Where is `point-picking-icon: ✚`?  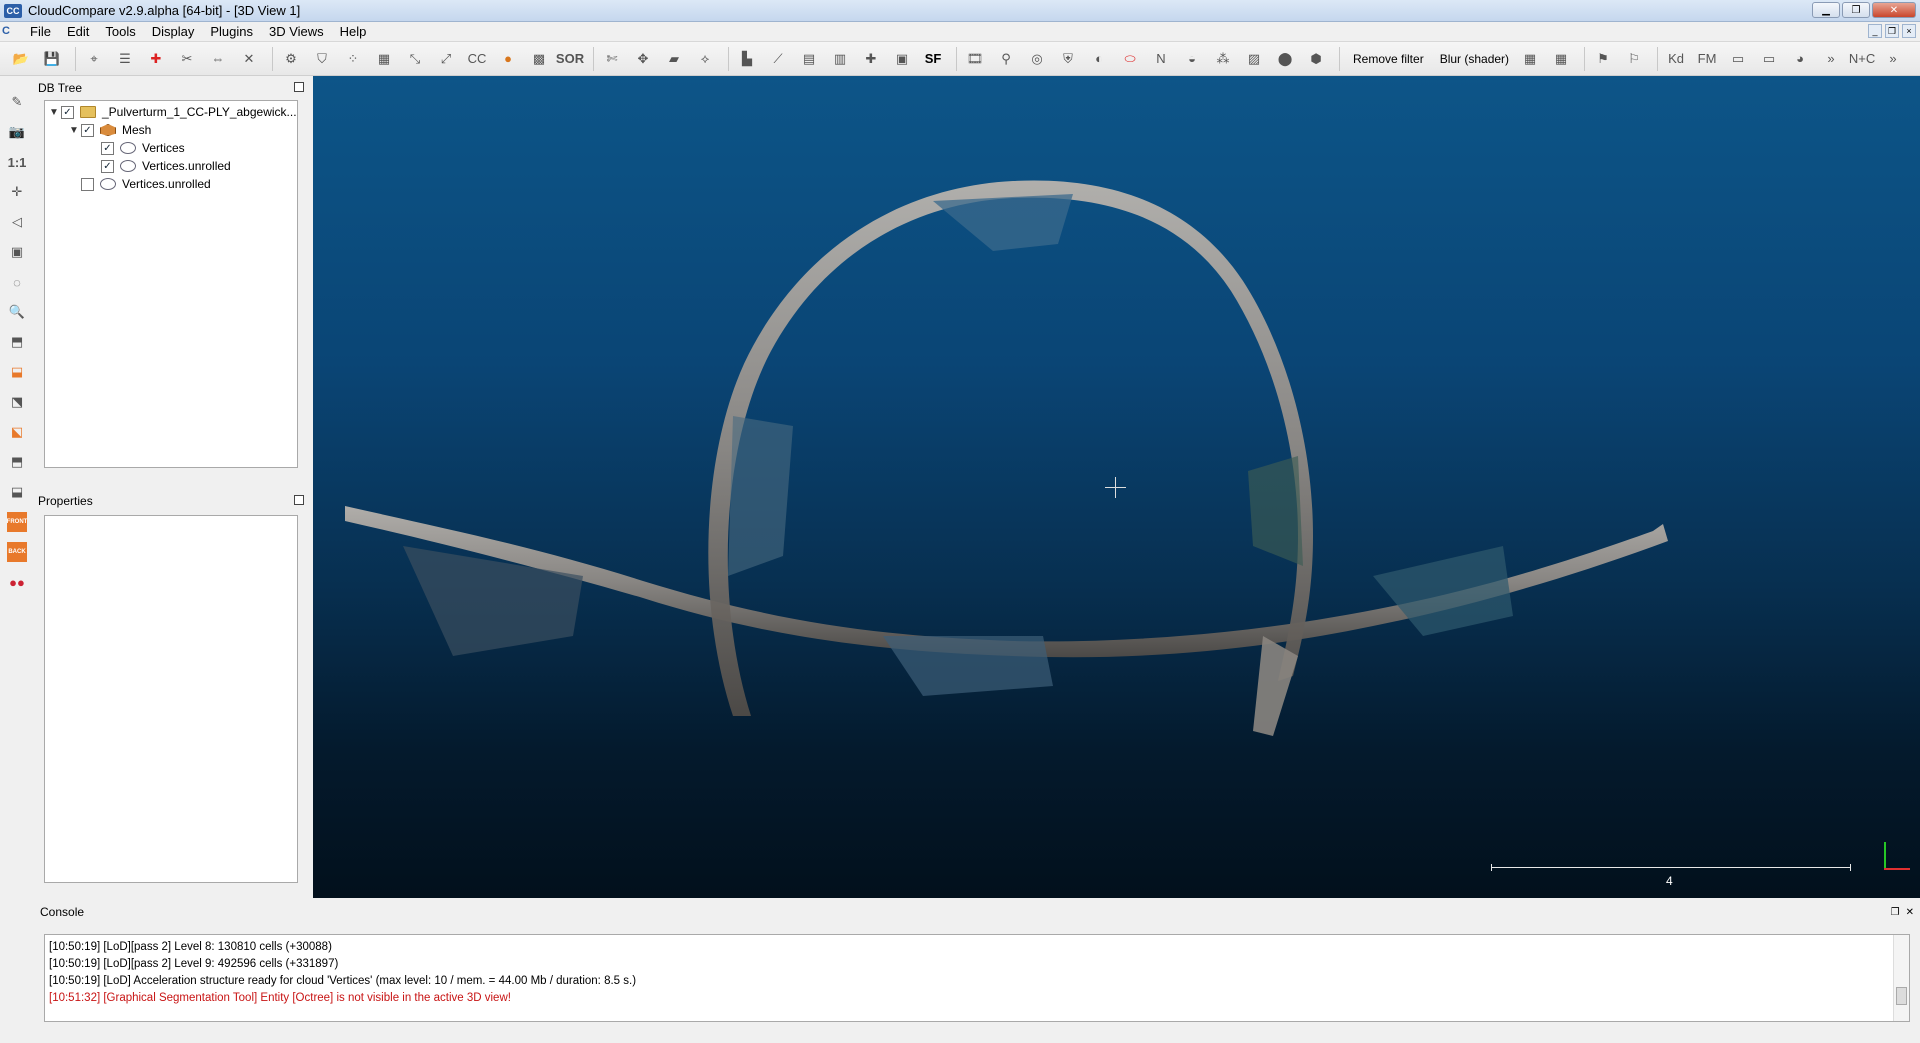 point-picking-icon: ✚ is located at coordinates (156, 59).